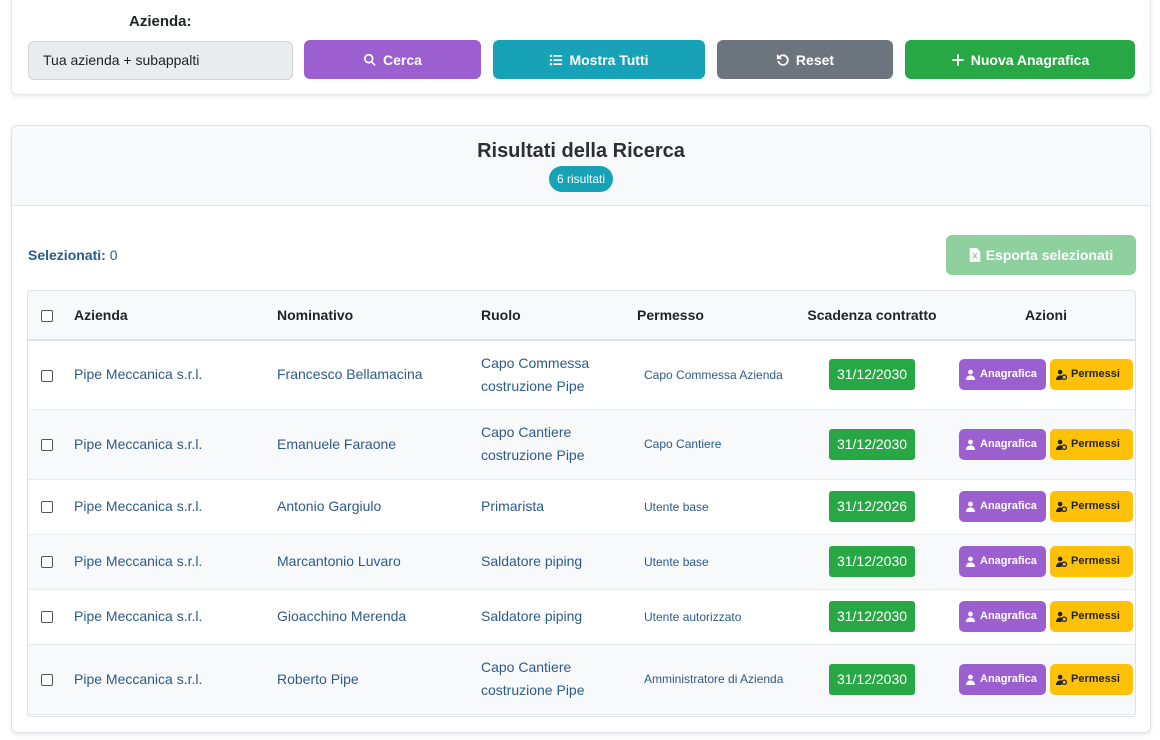 This screenshot has height=740, width=1160. I want to click on cell-permesso: Utente base, so click(676, 561).